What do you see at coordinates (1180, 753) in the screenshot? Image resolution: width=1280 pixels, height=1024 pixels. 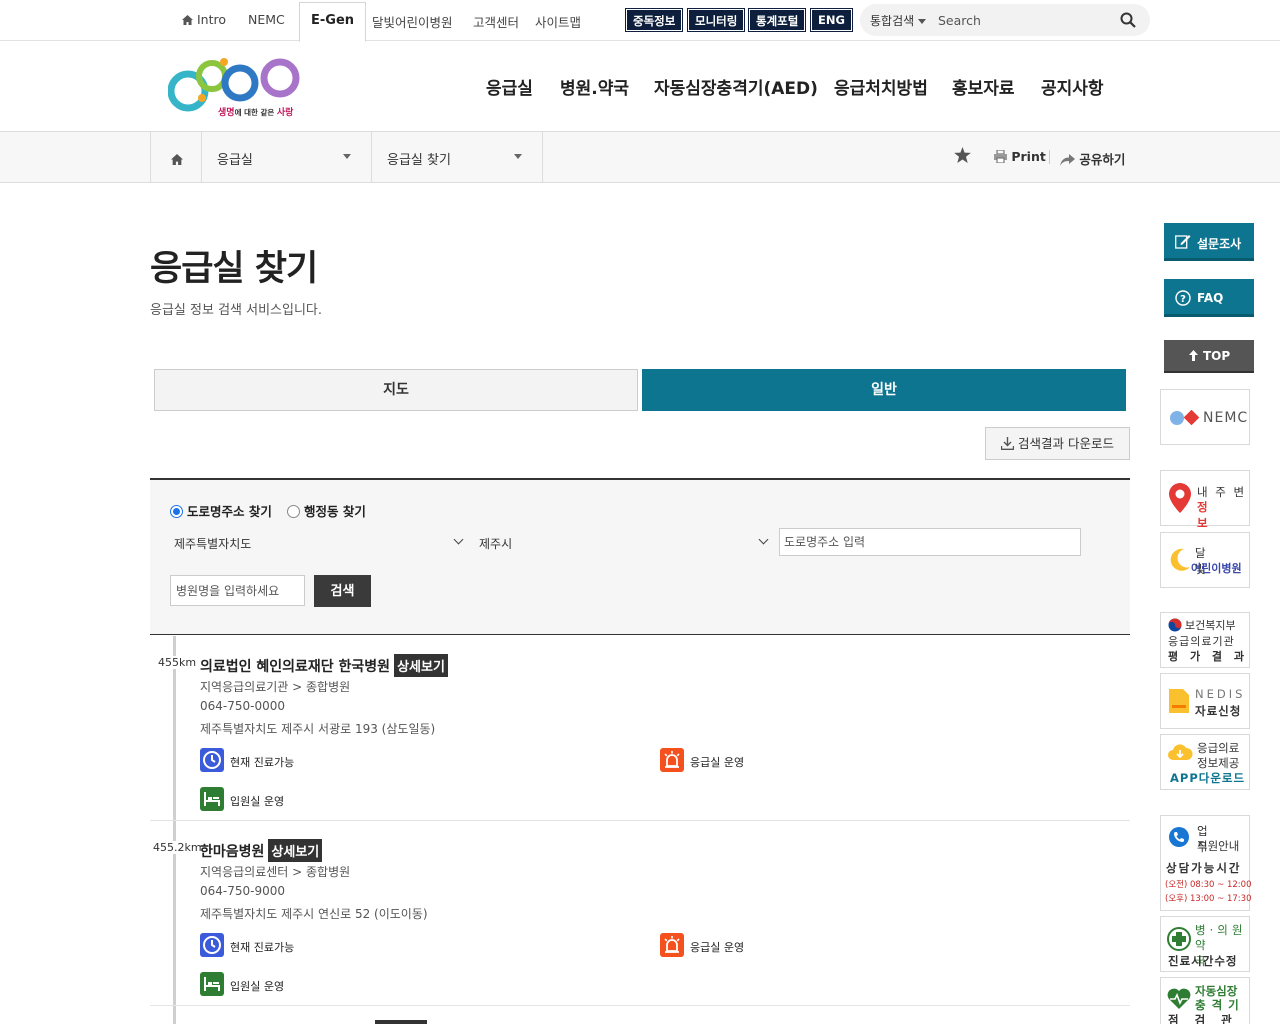 I see `cloud-download-icon` at bounding box center [1180, 753].